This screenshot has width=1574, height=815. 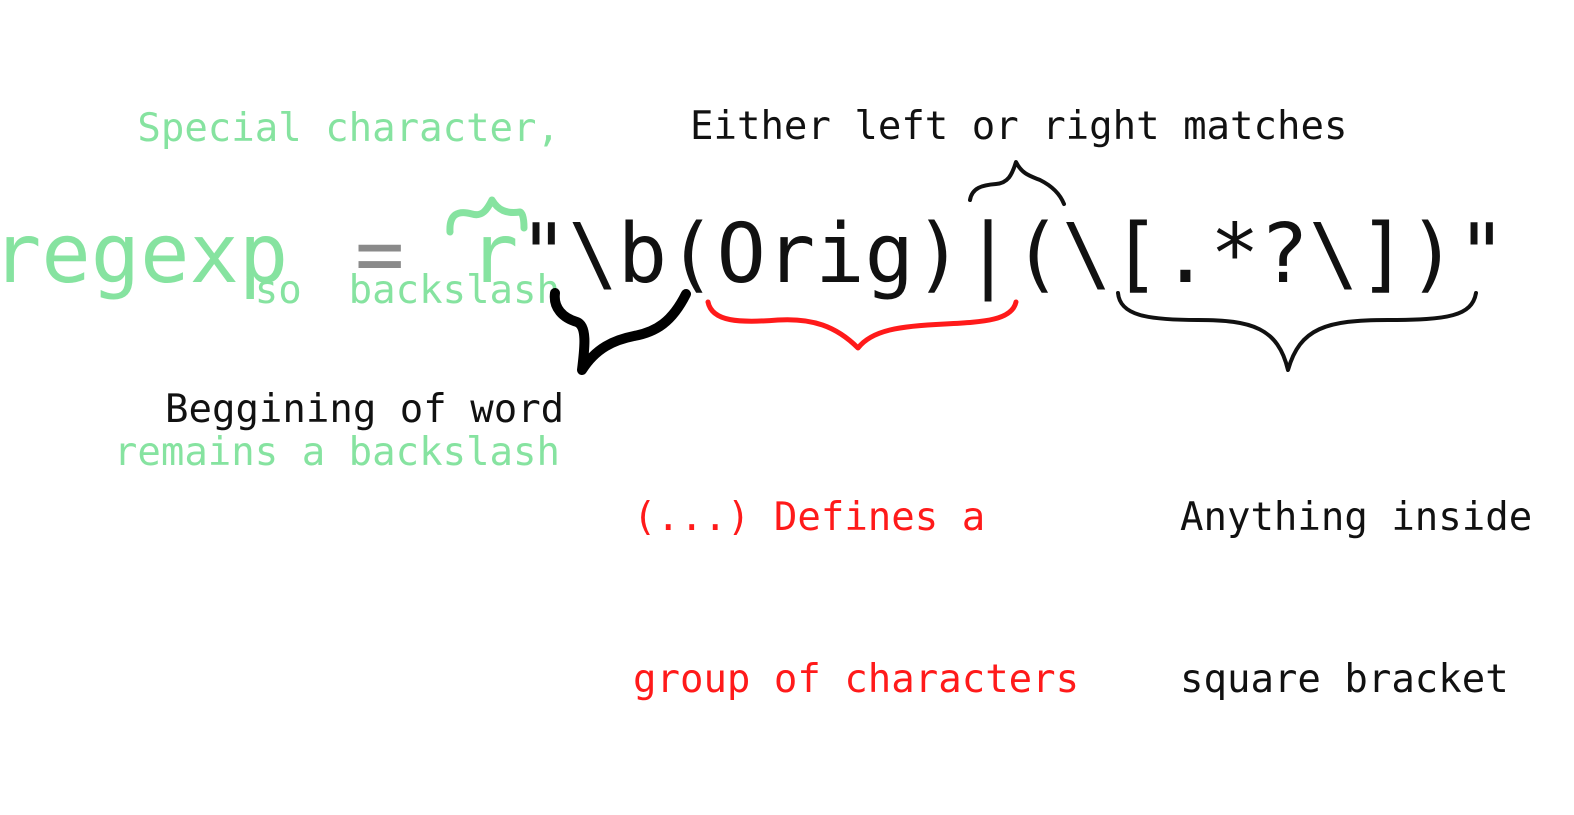 I want to click on group-brace, so click(x=862, y=325).